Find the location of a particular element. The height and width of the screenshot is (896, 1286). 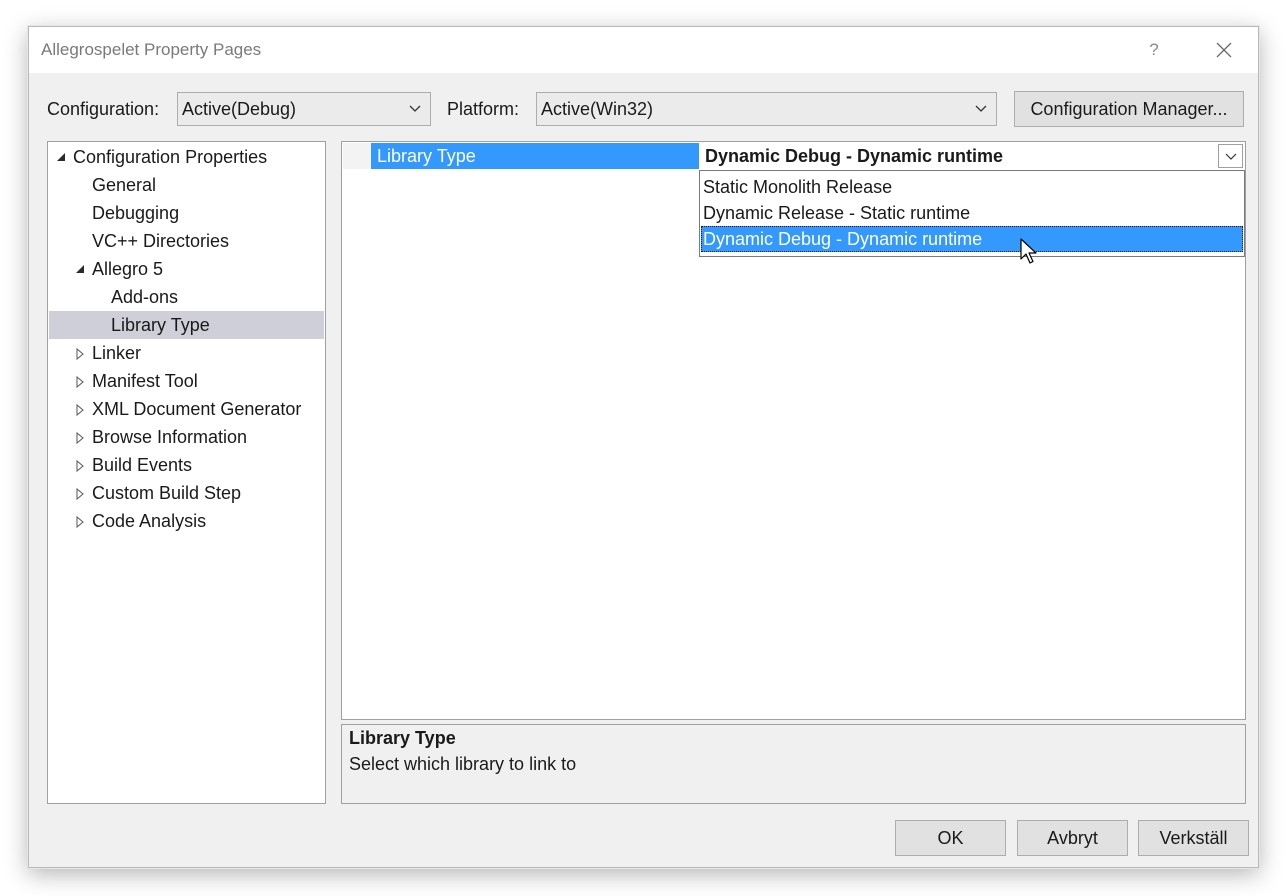

dropdown-option-highlighted: Dynamic Debug - Dynamic runtime is located at coordinates (972, 239).